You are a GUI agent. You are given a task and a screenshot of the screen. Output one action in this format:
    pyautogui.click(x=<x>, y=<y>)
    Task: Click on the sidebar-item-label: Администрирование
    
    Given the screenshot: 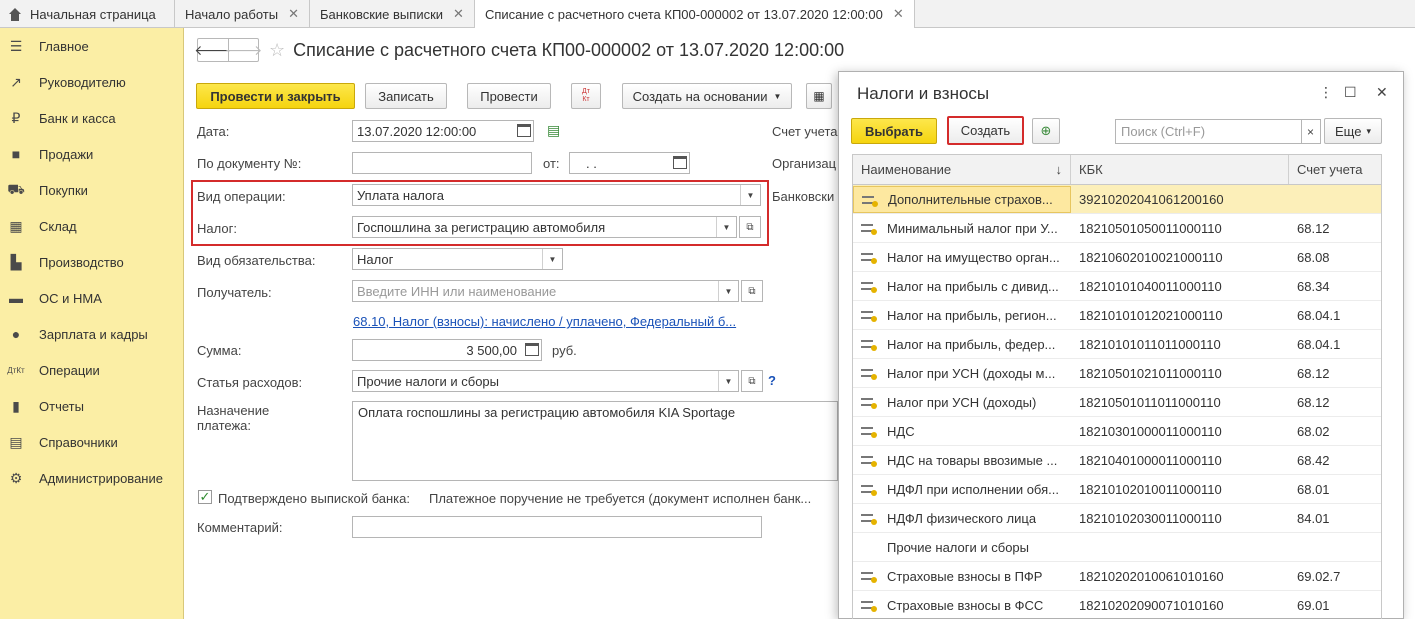 What is the action you would take?
    pyautogui.click(x=101, y=478)
    